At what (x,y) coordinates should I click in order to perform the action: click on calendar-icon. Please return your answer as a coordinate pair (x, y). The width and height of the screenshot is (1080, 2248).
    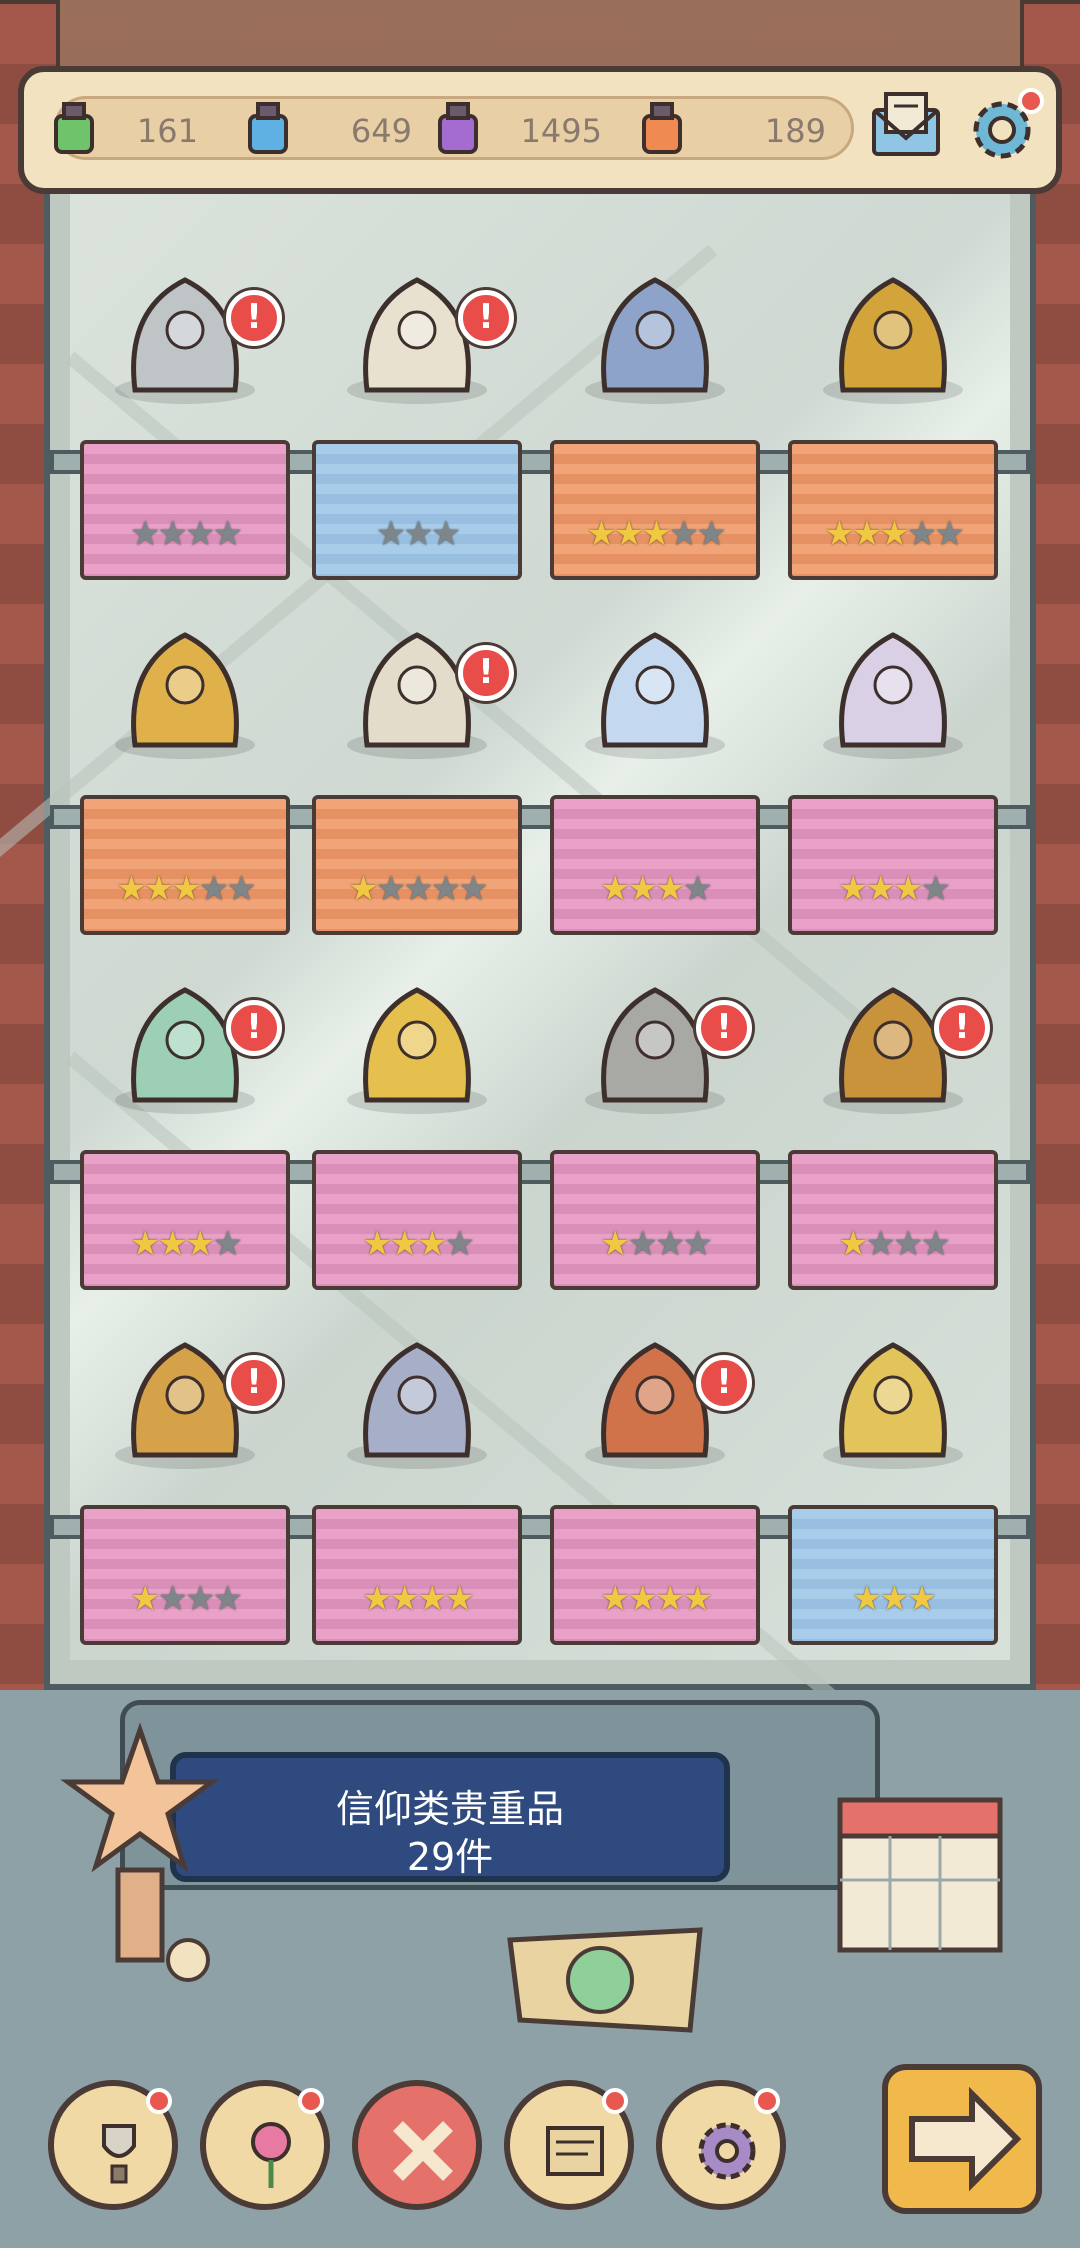
    Looking at the image, I should click on (920, 1875).